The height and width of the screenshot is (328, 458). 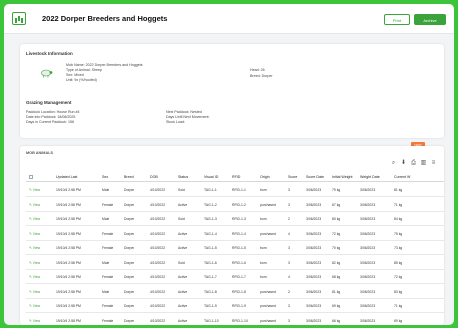 What do you see at coordinates (393, 163) in the screenshot?
I see `search-icon: ⌕` at bounding box center [393, 163].